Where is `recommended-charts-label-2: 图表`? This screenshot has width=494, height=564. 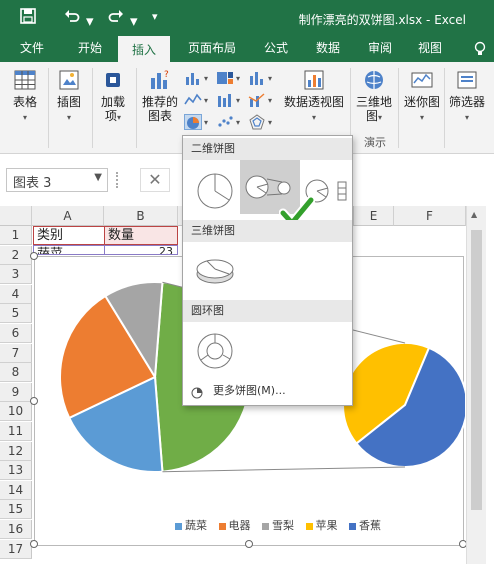 recommended-charts-label-2: 图表 is located at coordinates (159, 116).